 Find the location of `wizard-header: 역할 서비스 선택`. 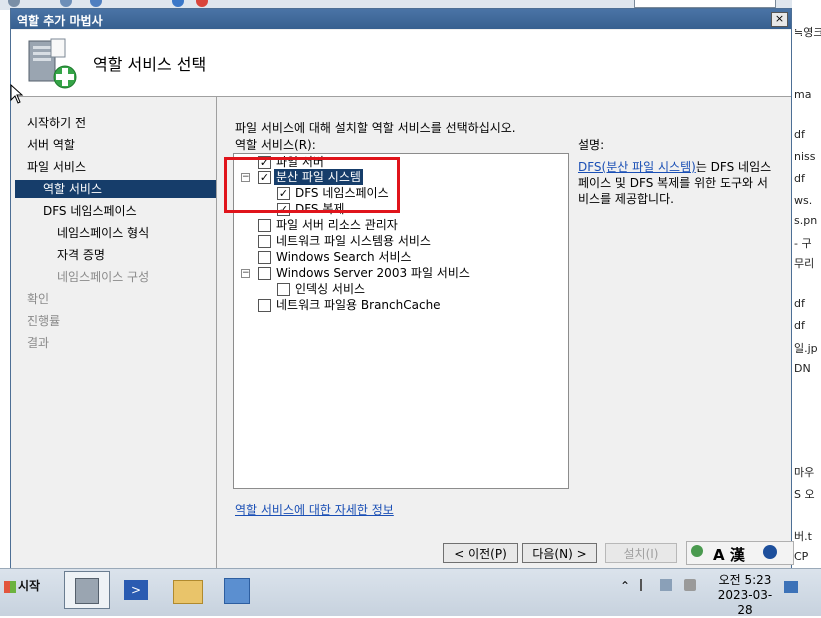

wizard-header: 역할 서비스 선택 is located at coordinates (401, 63).